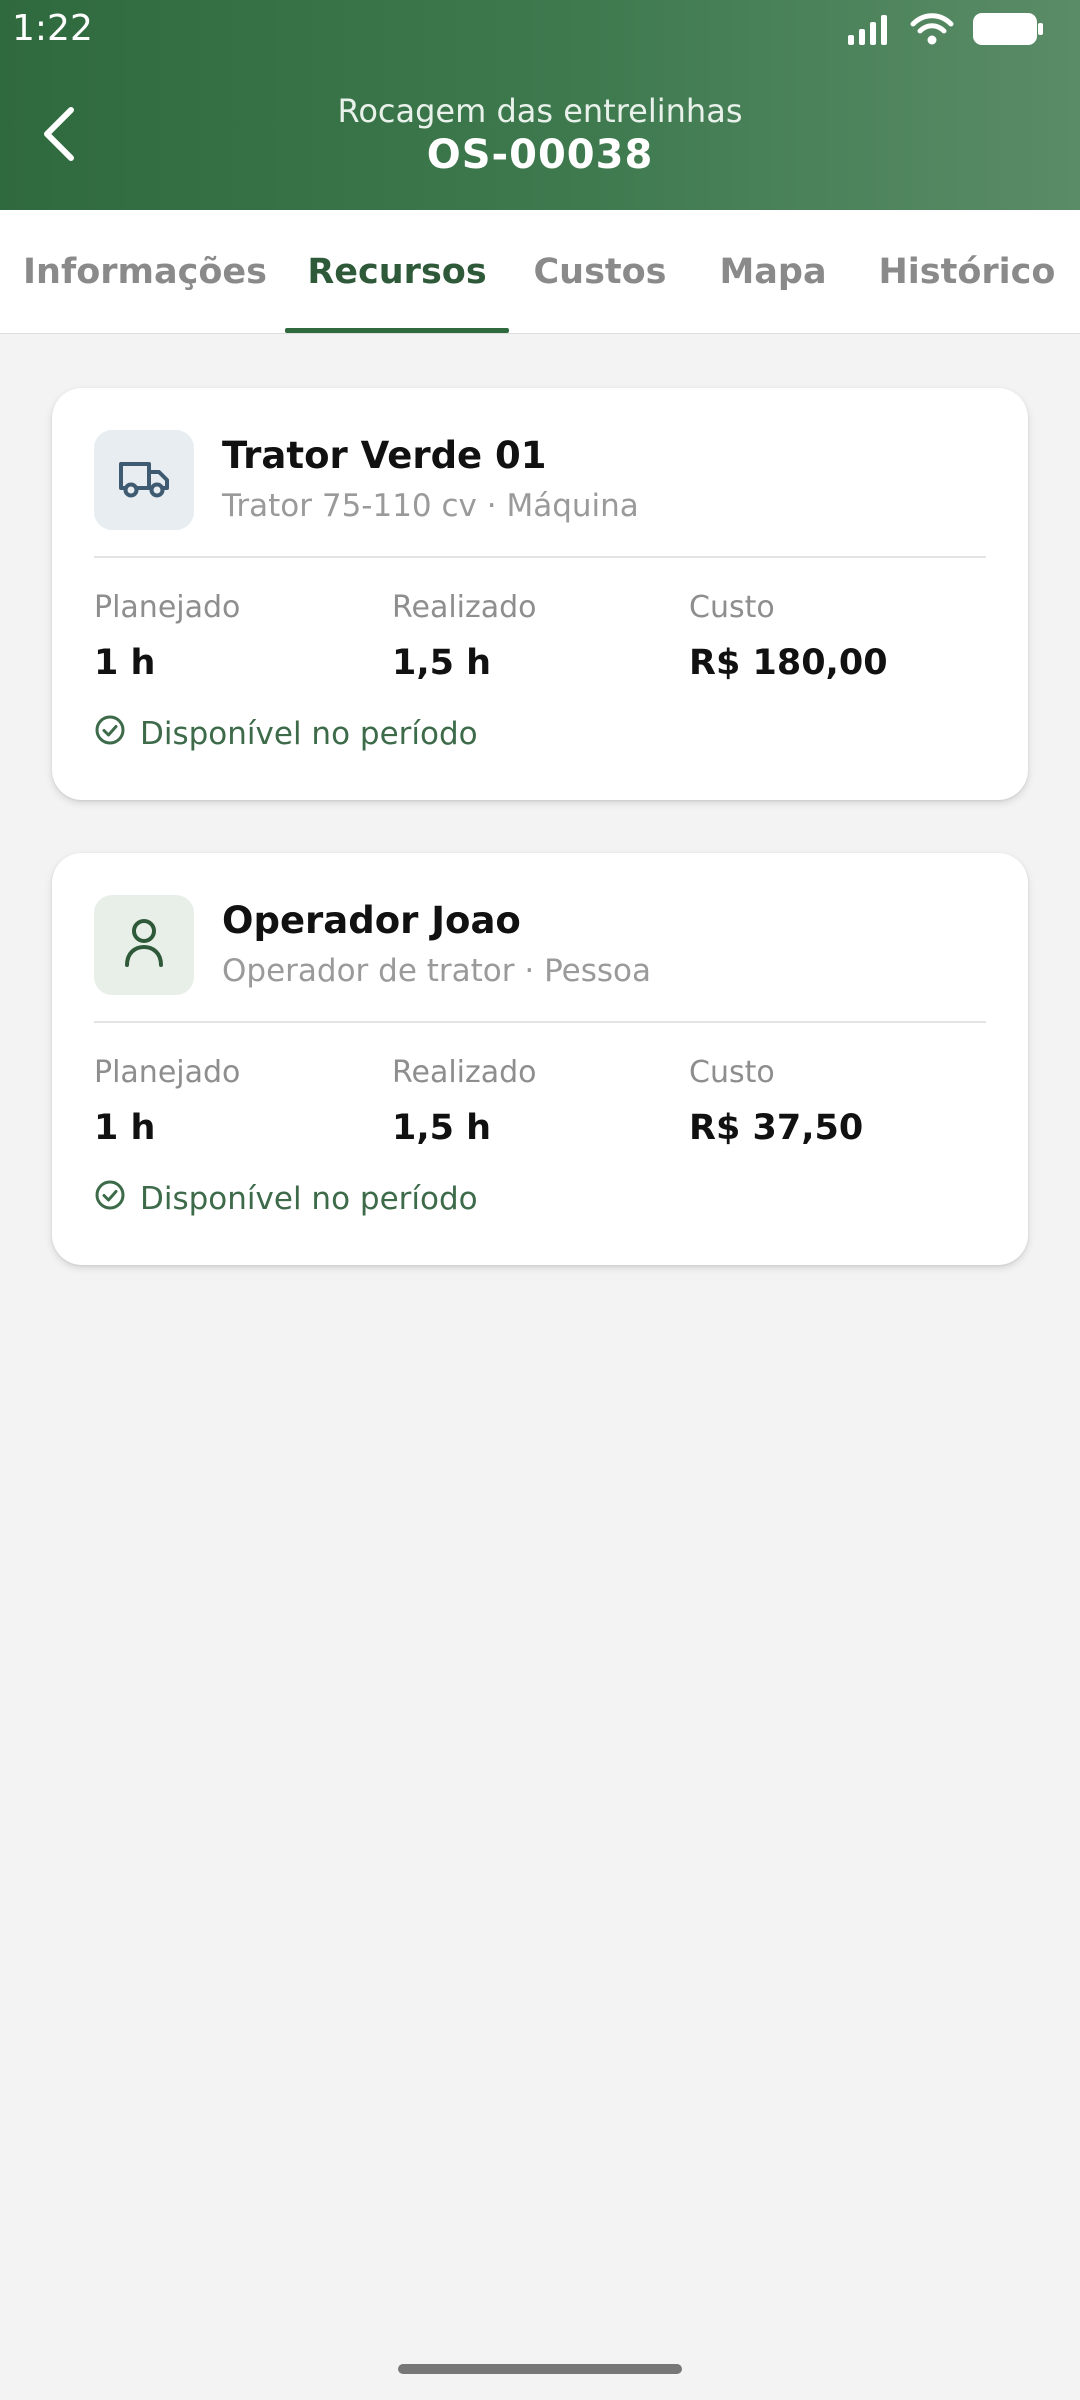 This screenshot has width=1080, height=2400. Describe the element at coordinates (1008, 31) in the screenshot. I see `battery-icon` at that location.